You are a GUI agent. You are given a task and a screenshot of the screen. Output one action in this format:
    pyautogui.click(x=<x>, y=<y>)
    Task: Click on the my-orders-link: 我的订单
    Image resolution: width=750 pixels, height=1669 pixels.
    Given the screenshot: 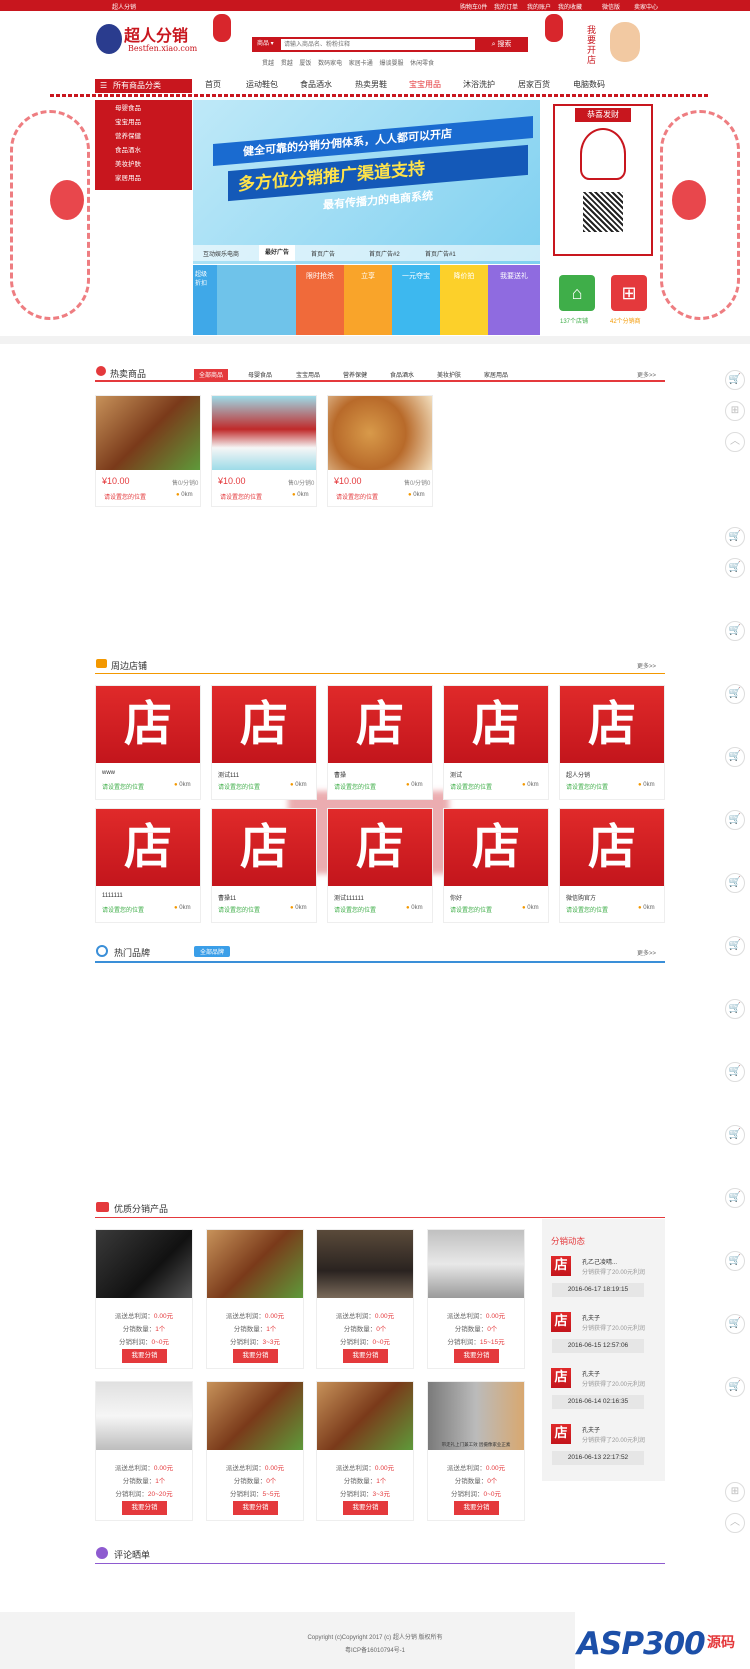 What is the action you would take?
    pyautogui.click(x=506, y=6)
    